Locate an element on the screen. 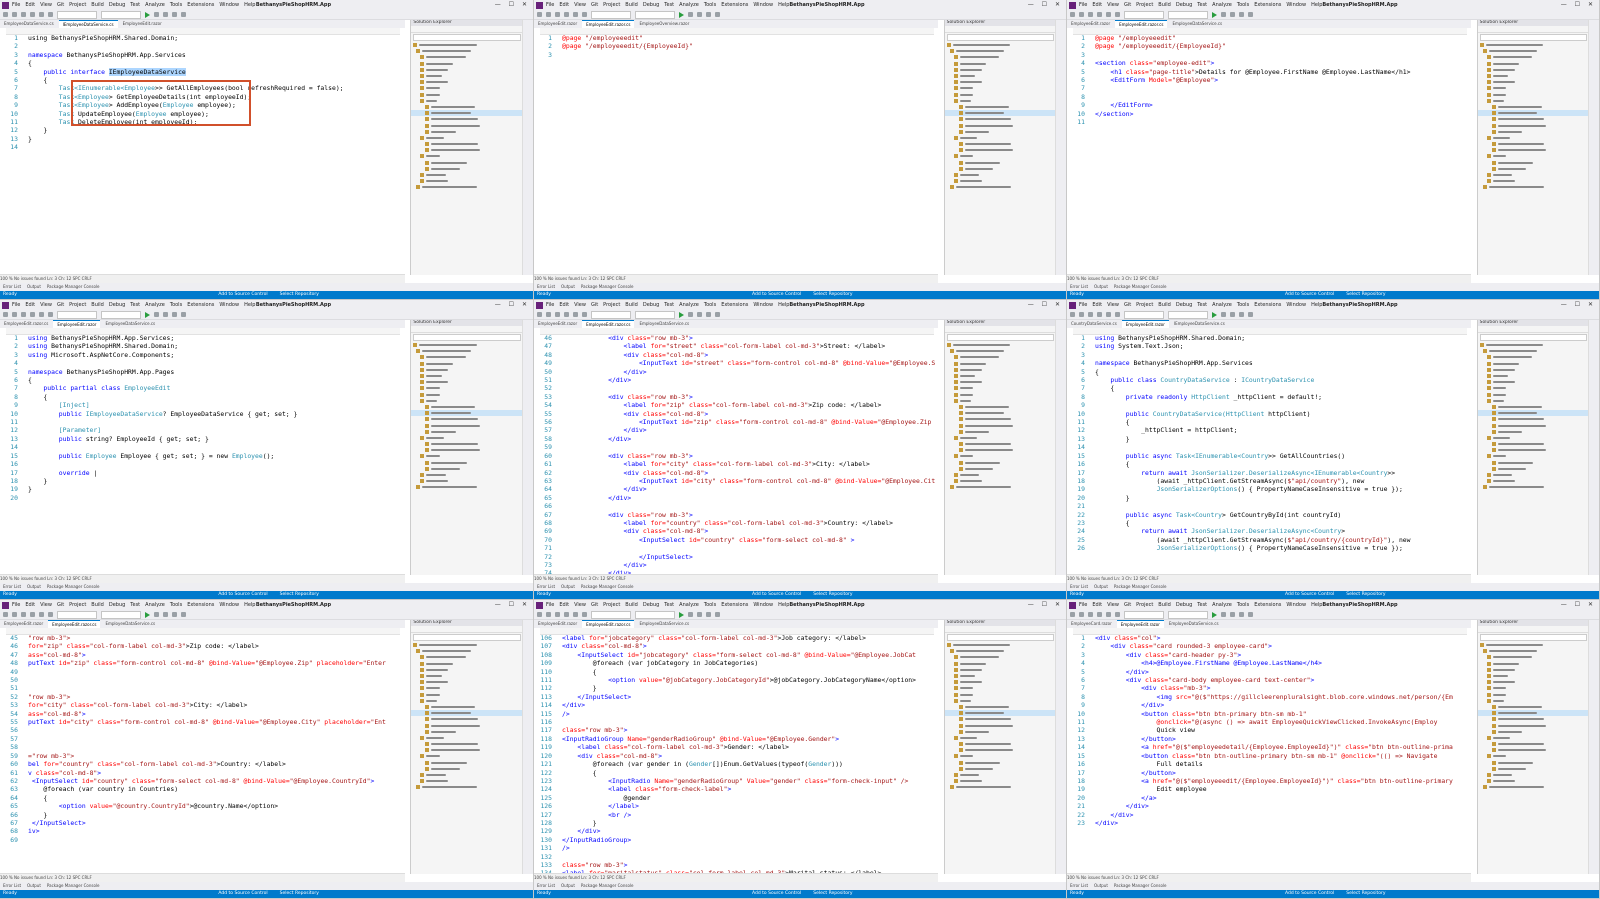 The image size is (1600, 899). output-tab: Output is located at coordinates (1101, 586).